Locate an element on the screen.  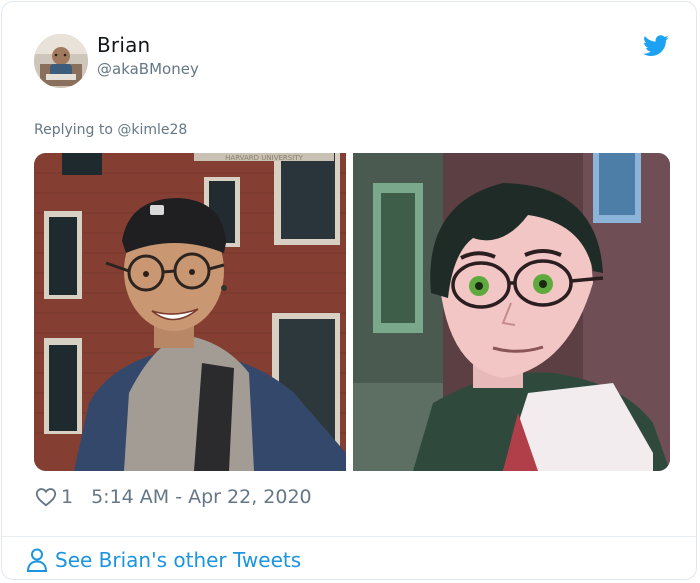
like-count: 1 is located at coordinates (67, 497).